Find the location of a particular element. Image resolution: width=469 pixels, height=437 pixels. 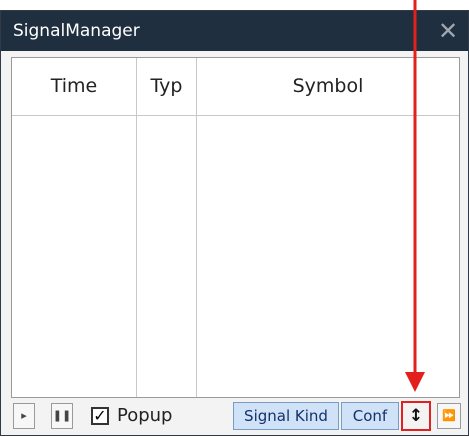

bottom-toolbar: ▸ ❚❚ ✓ Popup Signal Kind Conf ↕ ⏩ is located at coordinates (234, 419).